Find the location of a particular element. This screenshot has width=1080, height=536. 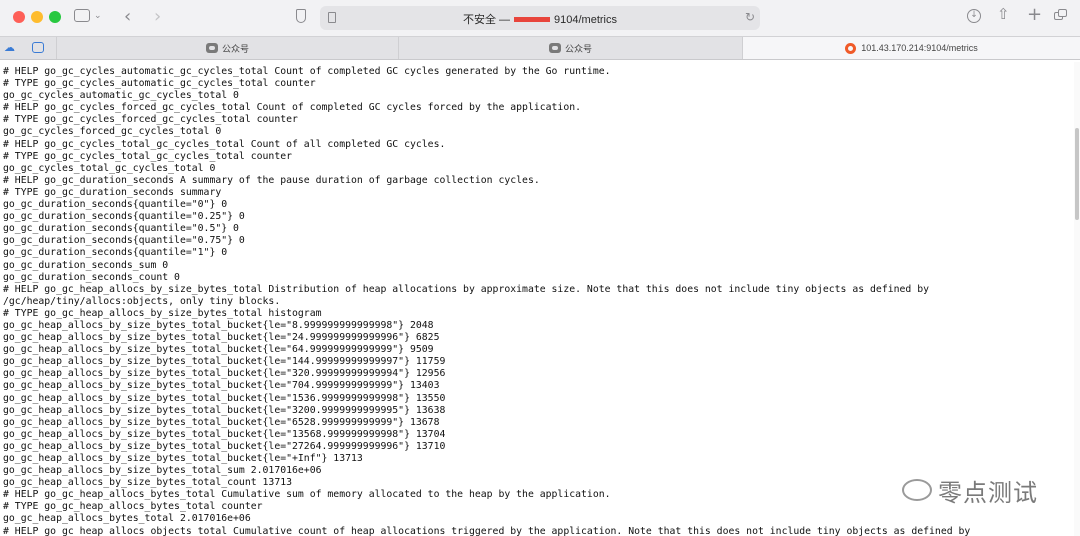

metrics-line: go_gc_duration_seconds{quantile="0.5"} 0 is located at coordinates (121, 229).